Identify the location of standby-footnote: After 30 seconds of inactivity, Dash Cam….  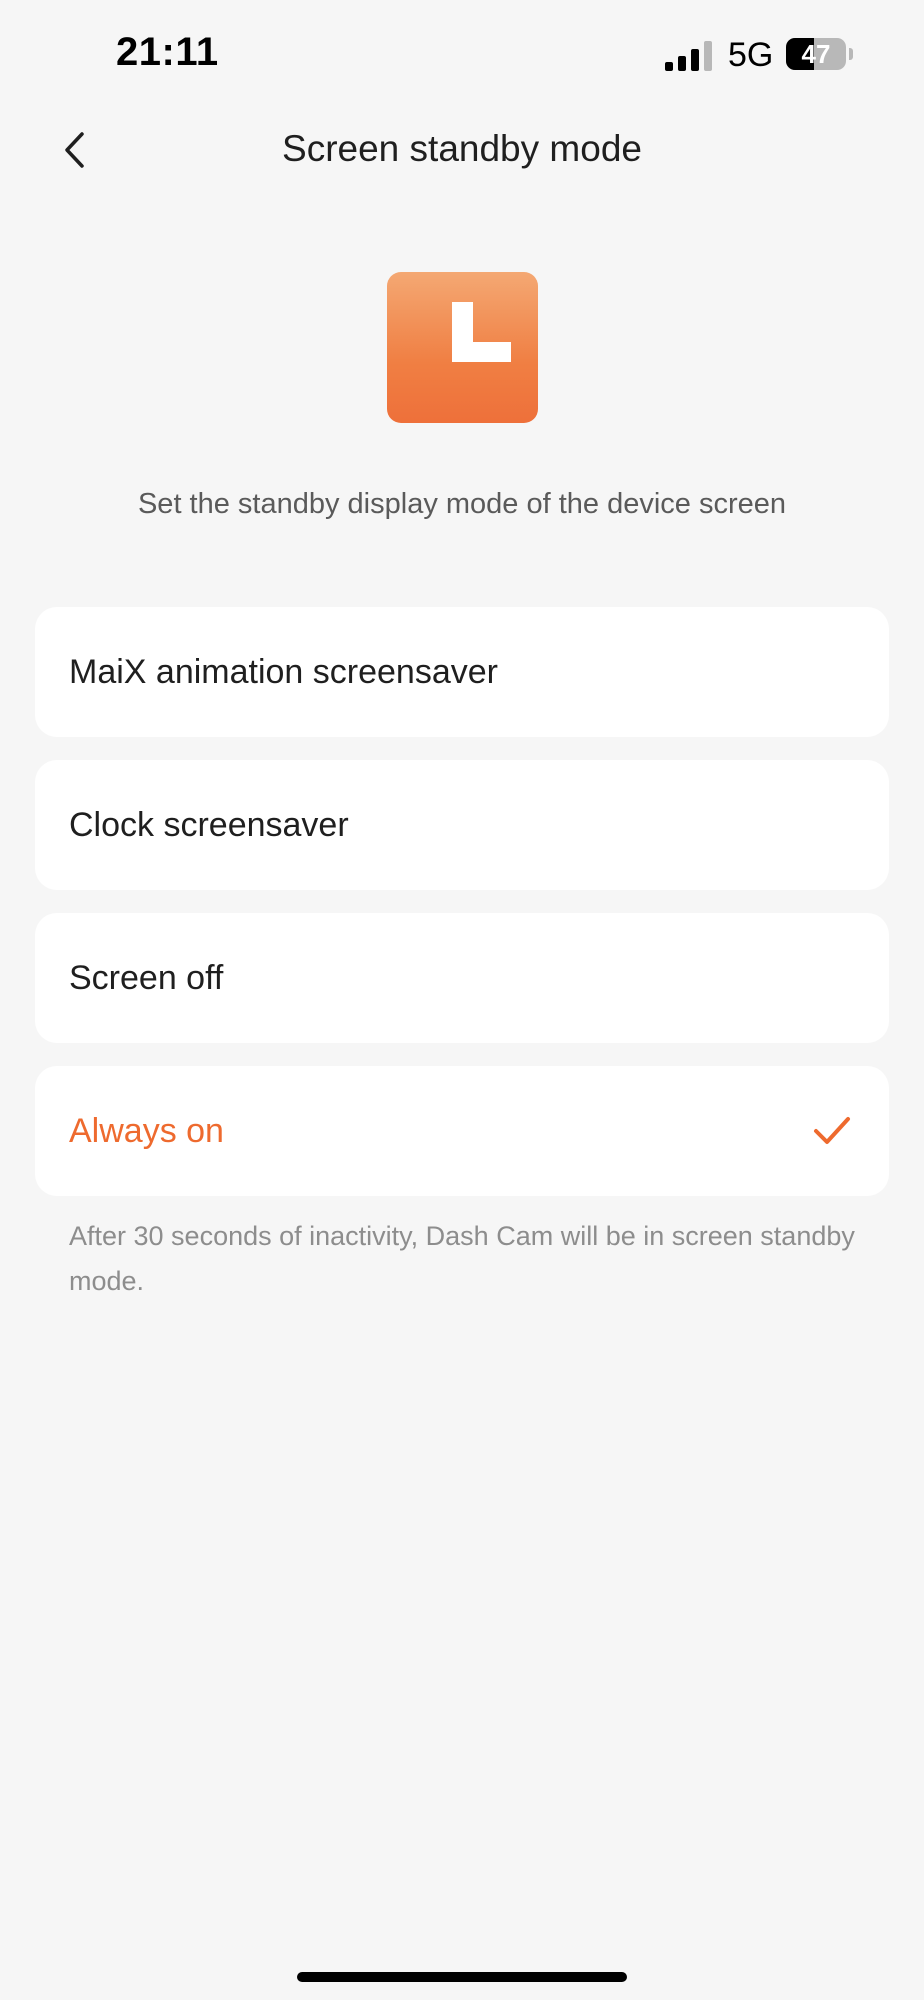
(462, 1258).